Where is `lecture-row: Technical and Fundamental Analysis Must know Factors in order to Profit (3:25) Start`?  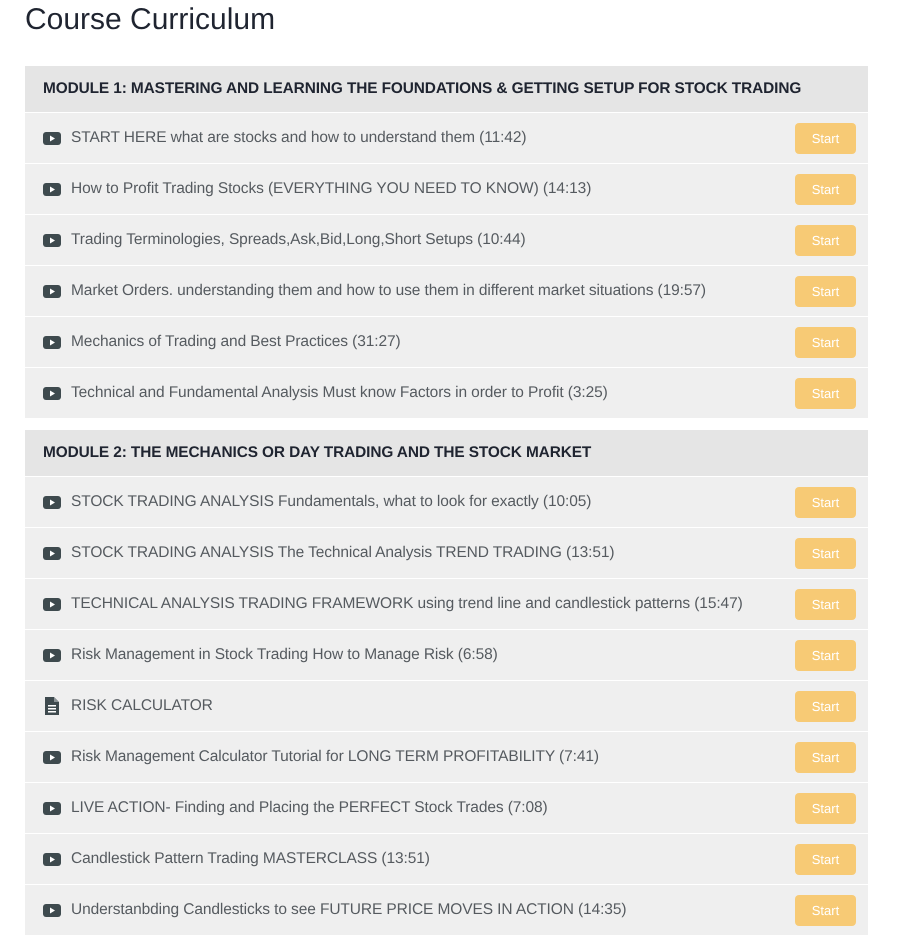 lecture-row: Technical and Fundamental Analysis Must know Factors in order to Profit (3:25) Start is located at coordinates (446, 393).